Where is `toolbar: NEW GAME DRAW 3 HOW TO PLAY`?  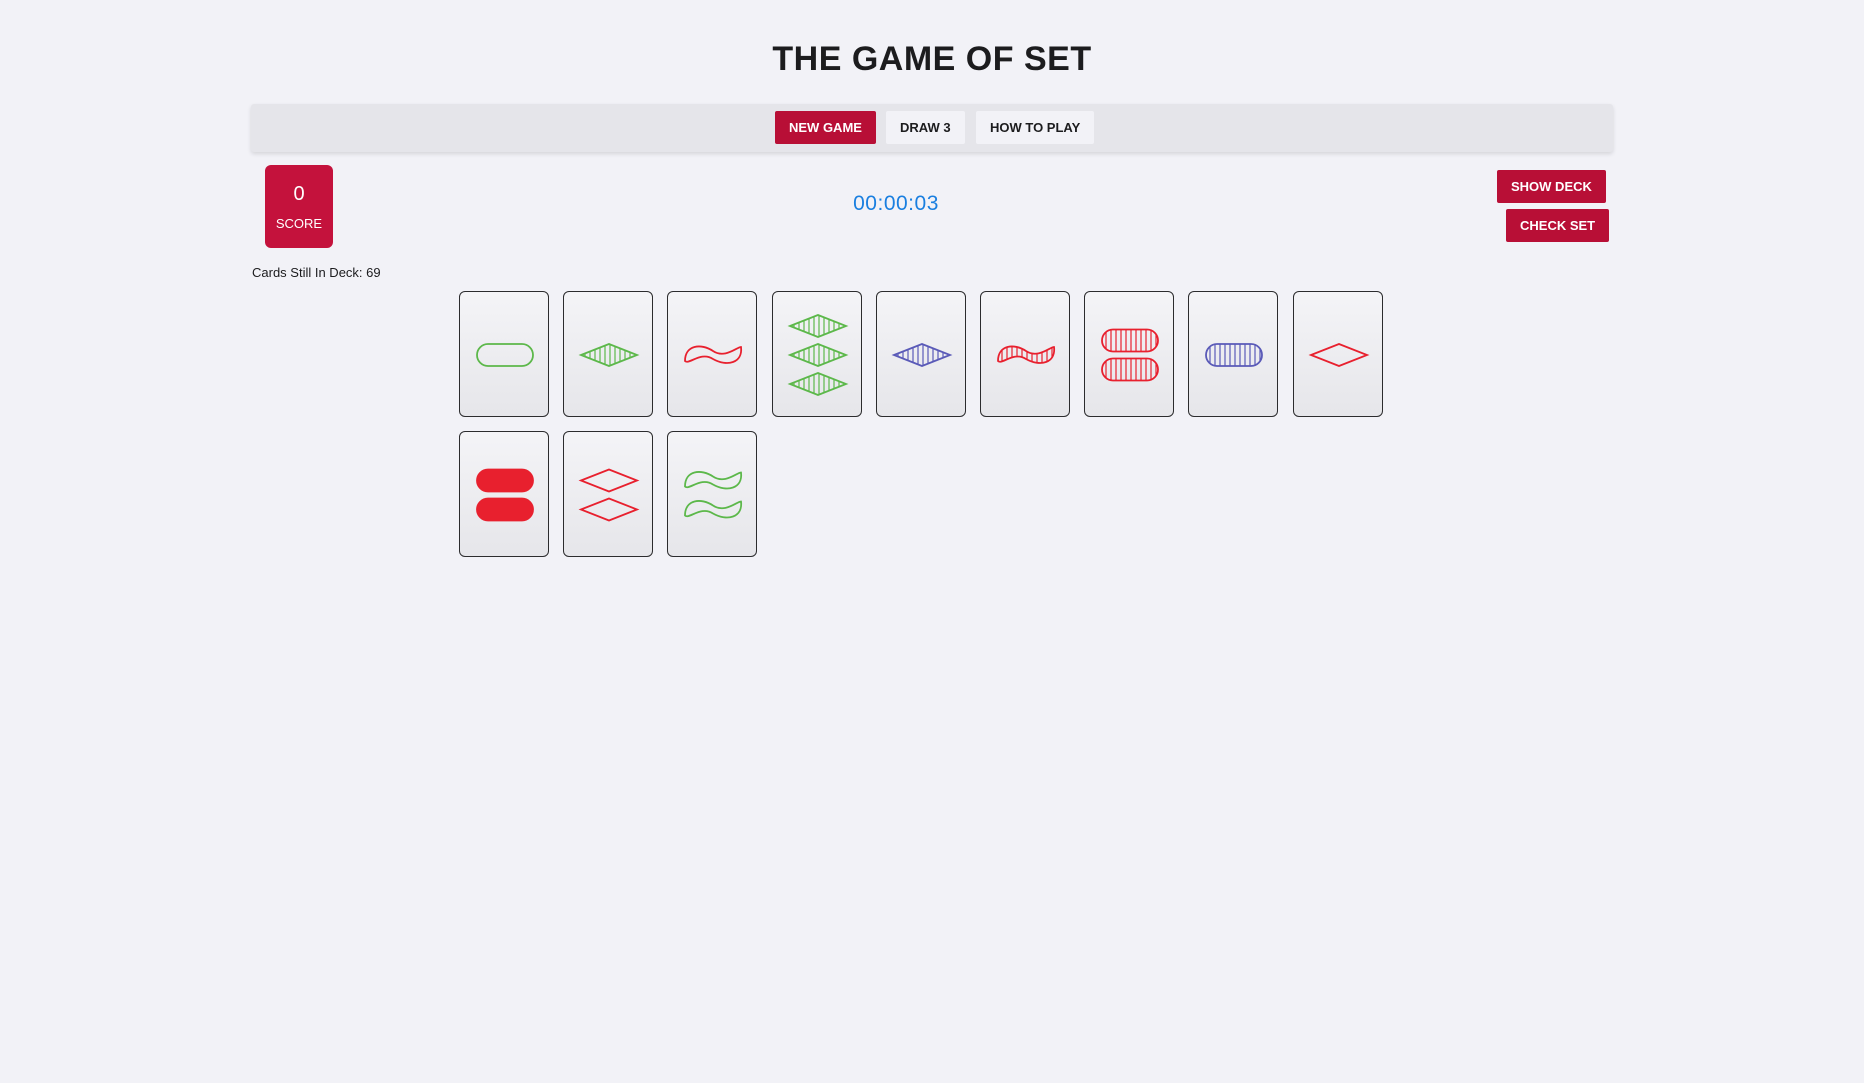 toolbar: NEW GAME DRAW 3 HOW TO PLAY is located at coordinates (932, 128).